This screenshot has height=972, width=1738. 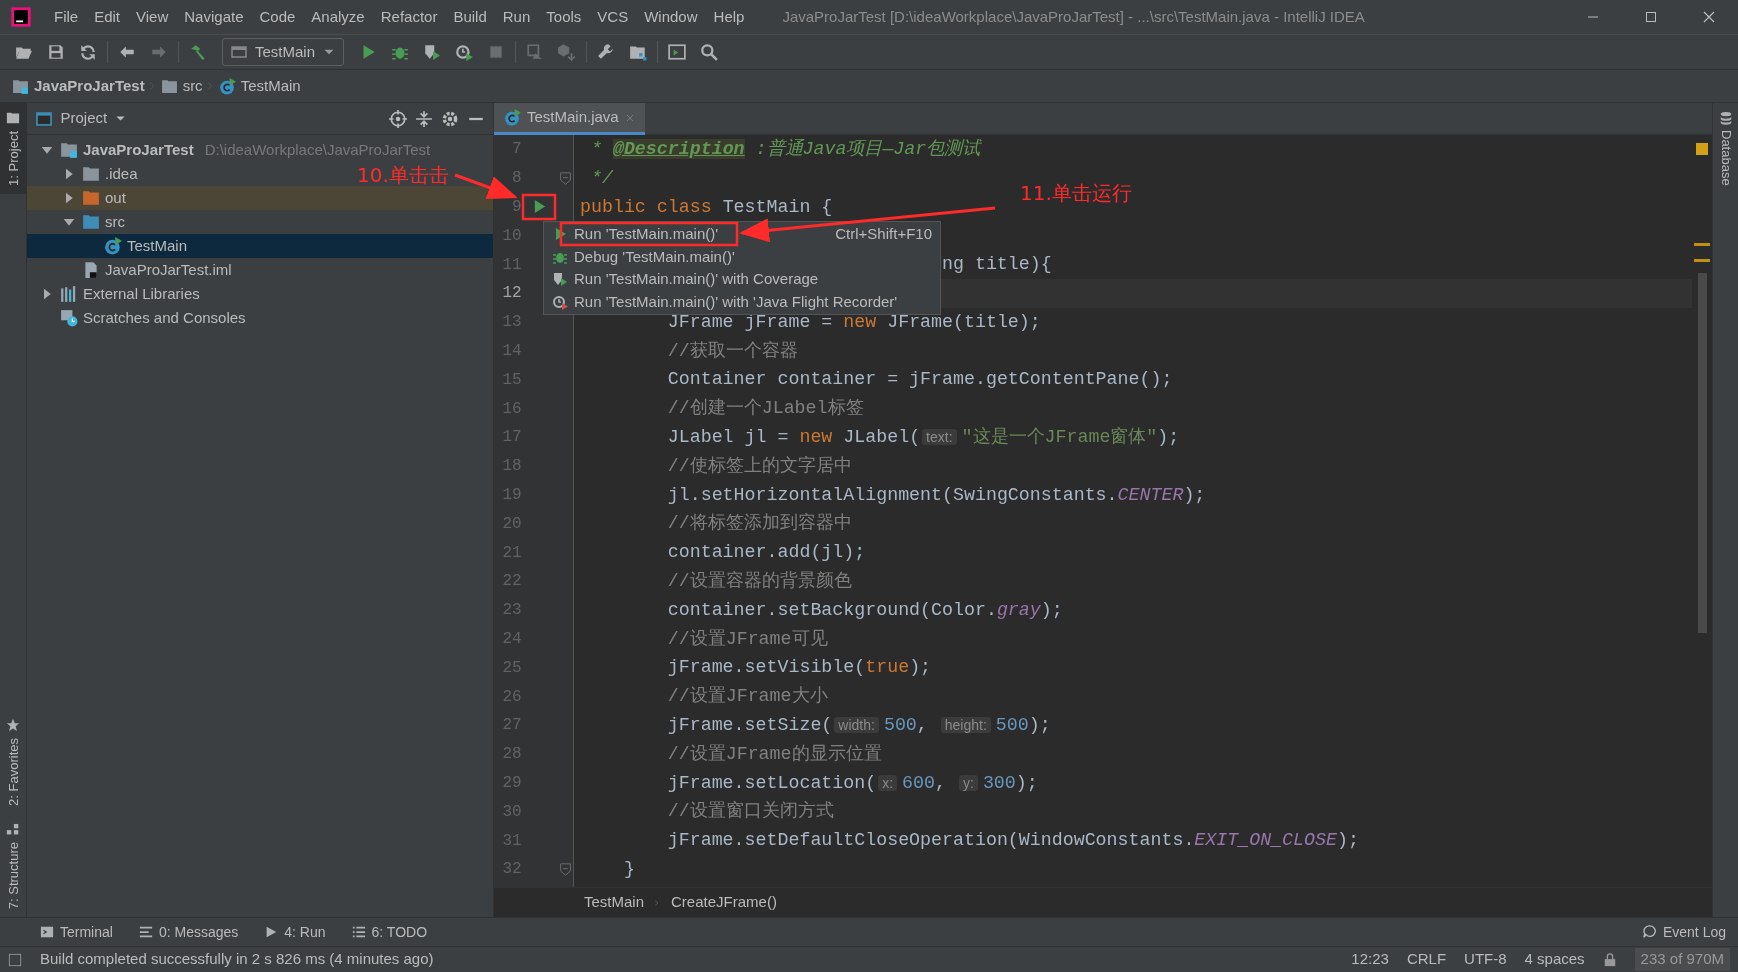 I want to click on code-line: jl.setHorizontalAlignment(SwingConstants.CENTER);, so click(x=936, y=495).